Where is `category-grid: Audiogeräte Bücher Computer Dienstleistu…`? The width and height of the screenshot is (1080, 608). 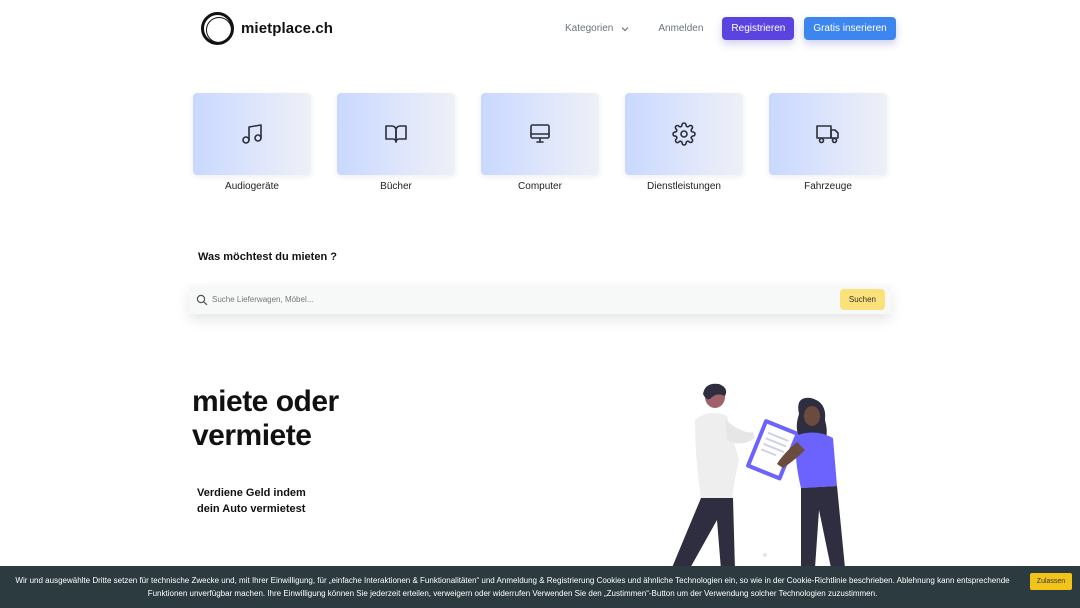 category-grid: Audiogeräte Bücher Computer Dienstleistu… is located at coordinates (540, 142).